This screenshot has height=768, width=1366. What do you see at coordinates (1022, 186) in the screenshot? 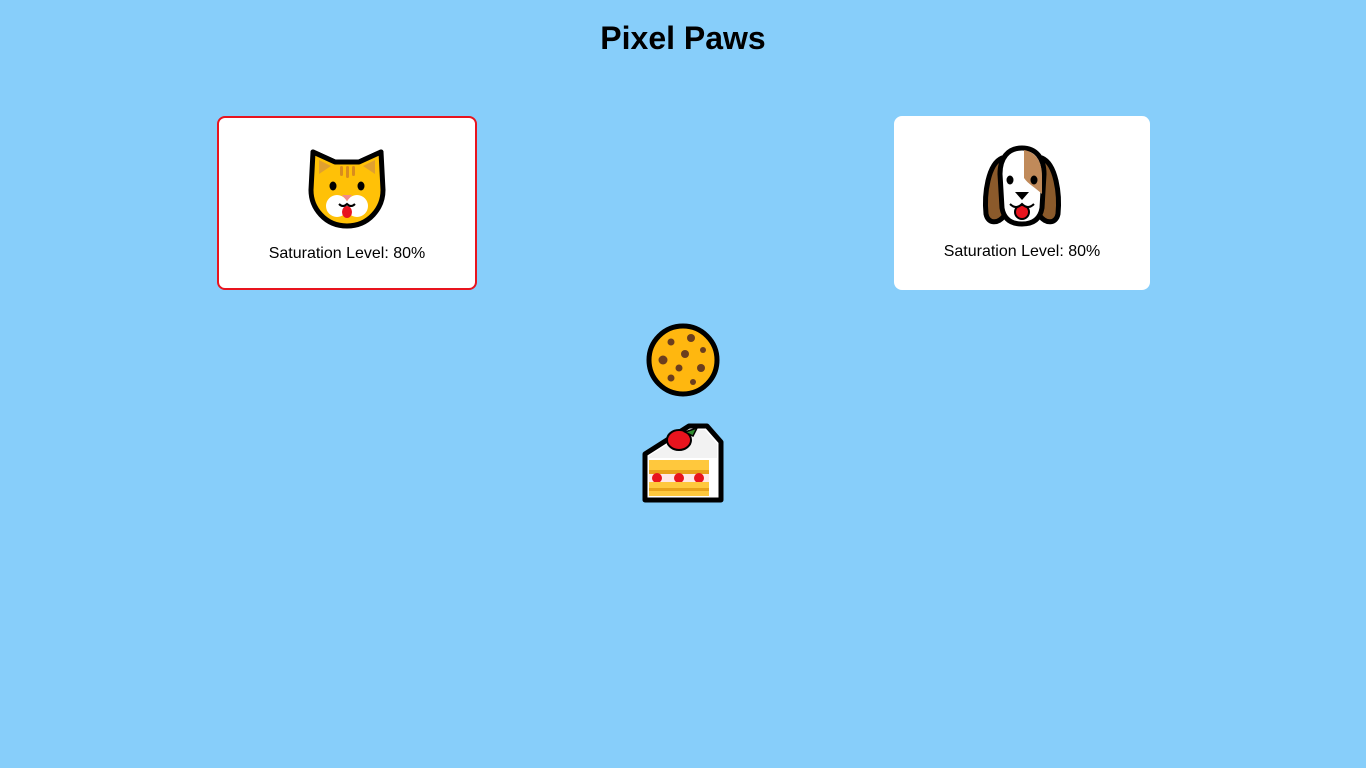
I see `dog-face-icon` at bounding box center [1022, 186].